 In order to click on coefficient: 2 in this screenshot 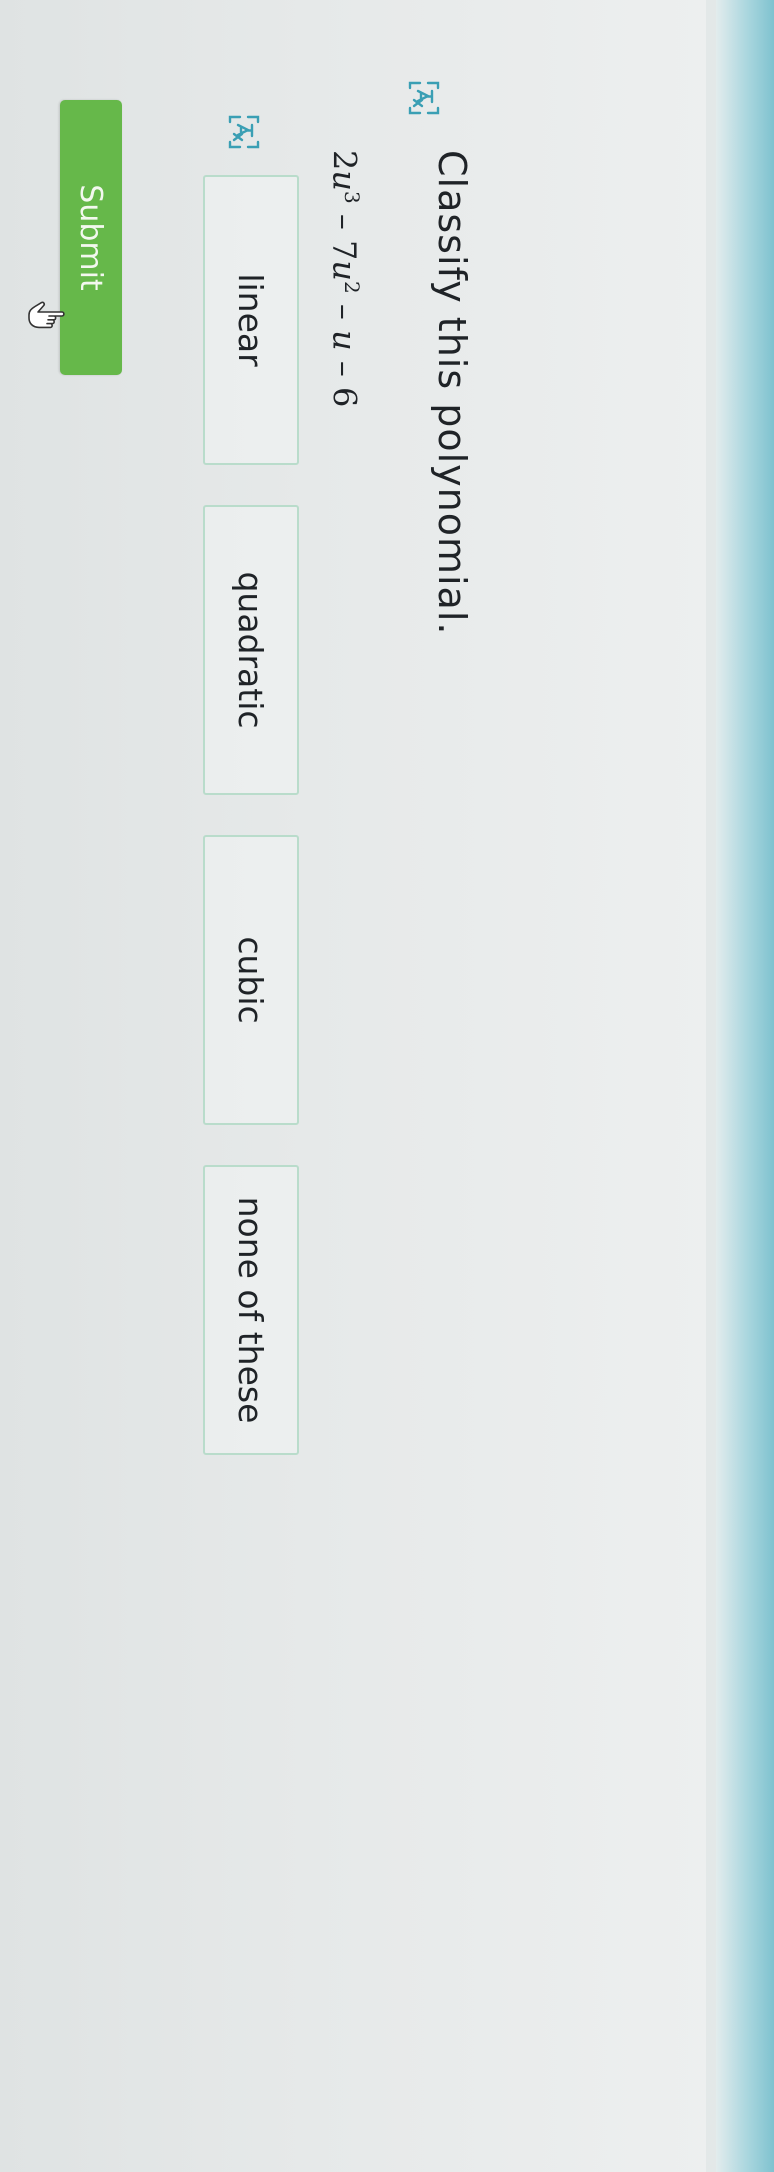, I will do `click(344, 160)`.